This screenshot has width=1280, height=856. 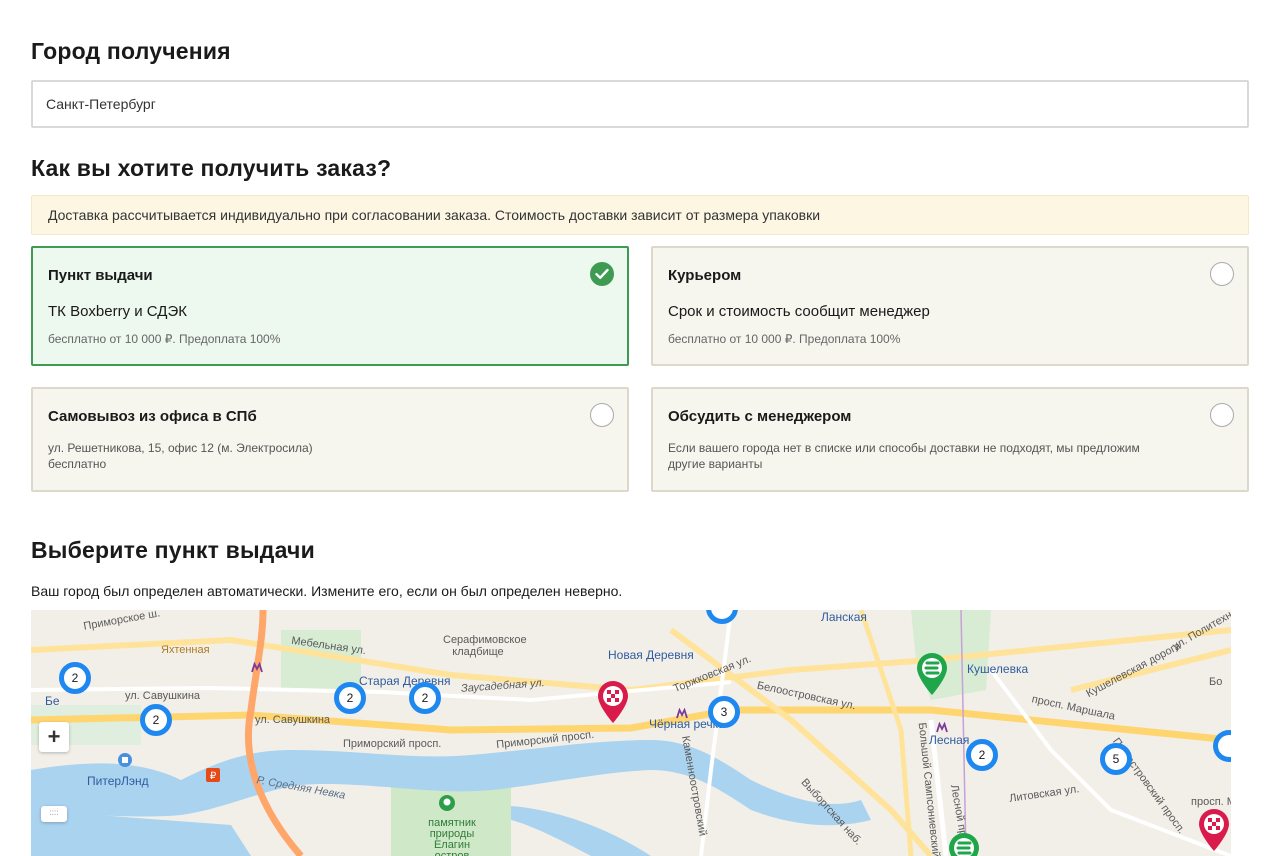 I want to click on option-price: бесплатно, so click(x=77, y=464).